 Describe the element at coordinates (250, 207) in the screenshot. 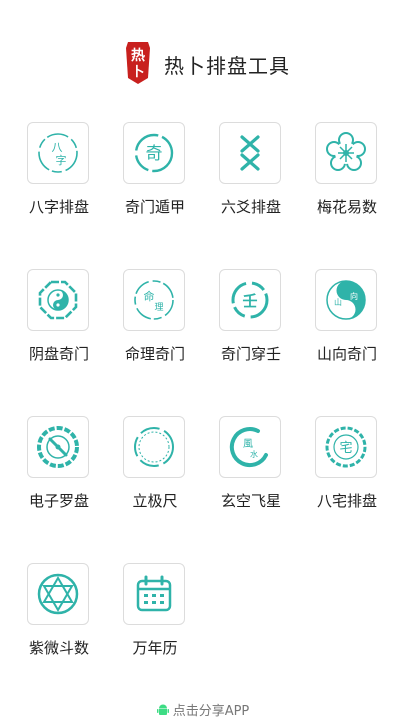

I see `tool-label: 六爻排盘` at that location.